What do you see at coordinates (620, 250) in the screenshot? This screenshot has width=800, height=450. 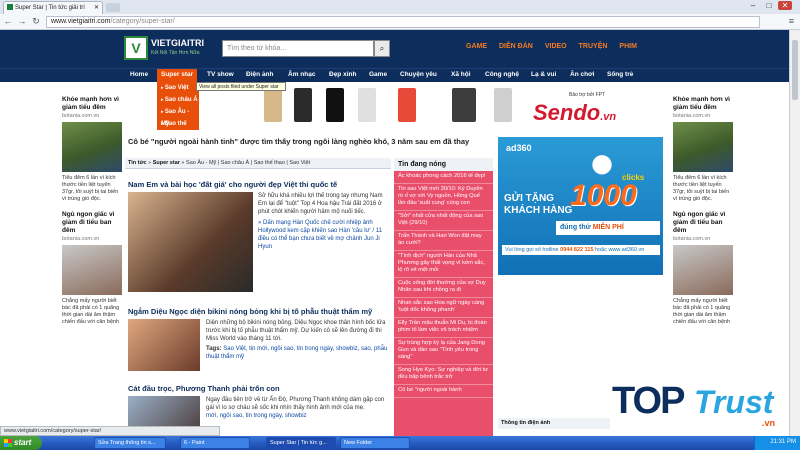 I see `ad360-hotline-post: hoặc www.ad360.vn` at bounding box center [620, 250].